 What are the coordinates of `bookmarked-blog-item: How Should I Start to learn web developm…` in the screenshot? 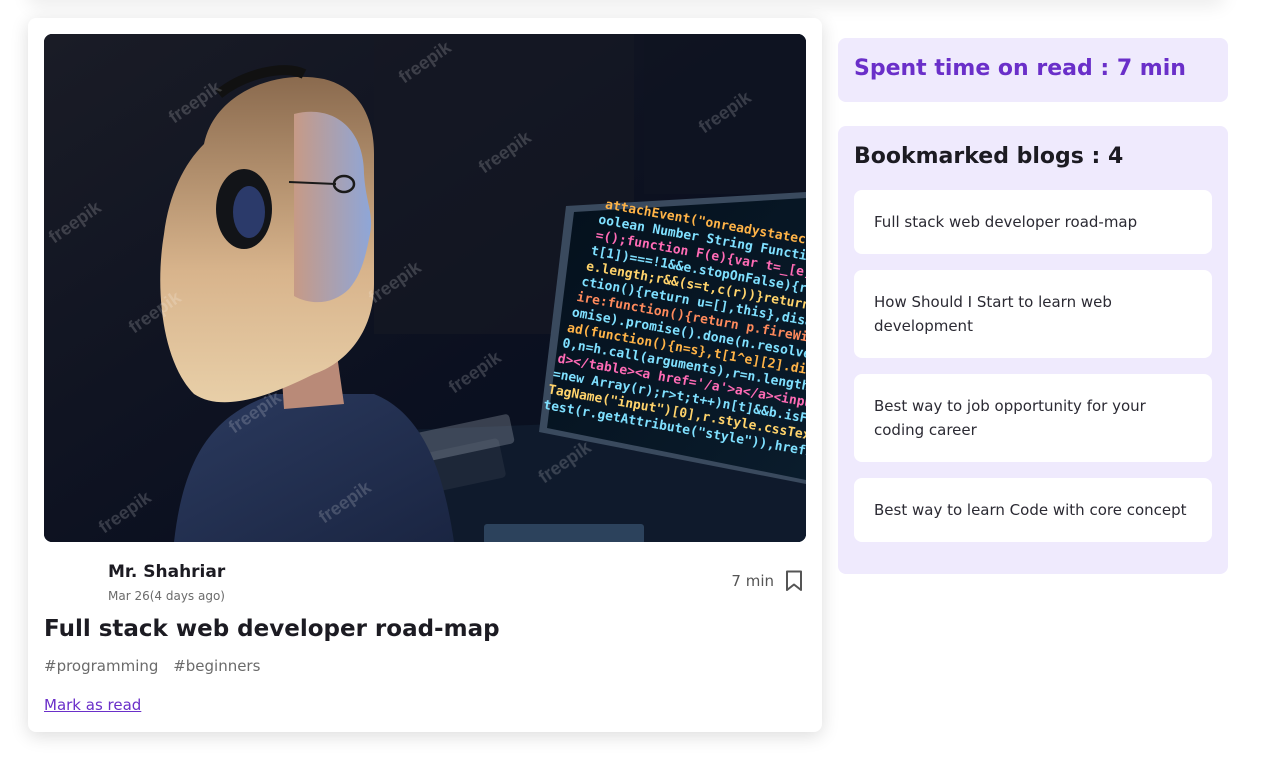 It's located at (1033, 314).